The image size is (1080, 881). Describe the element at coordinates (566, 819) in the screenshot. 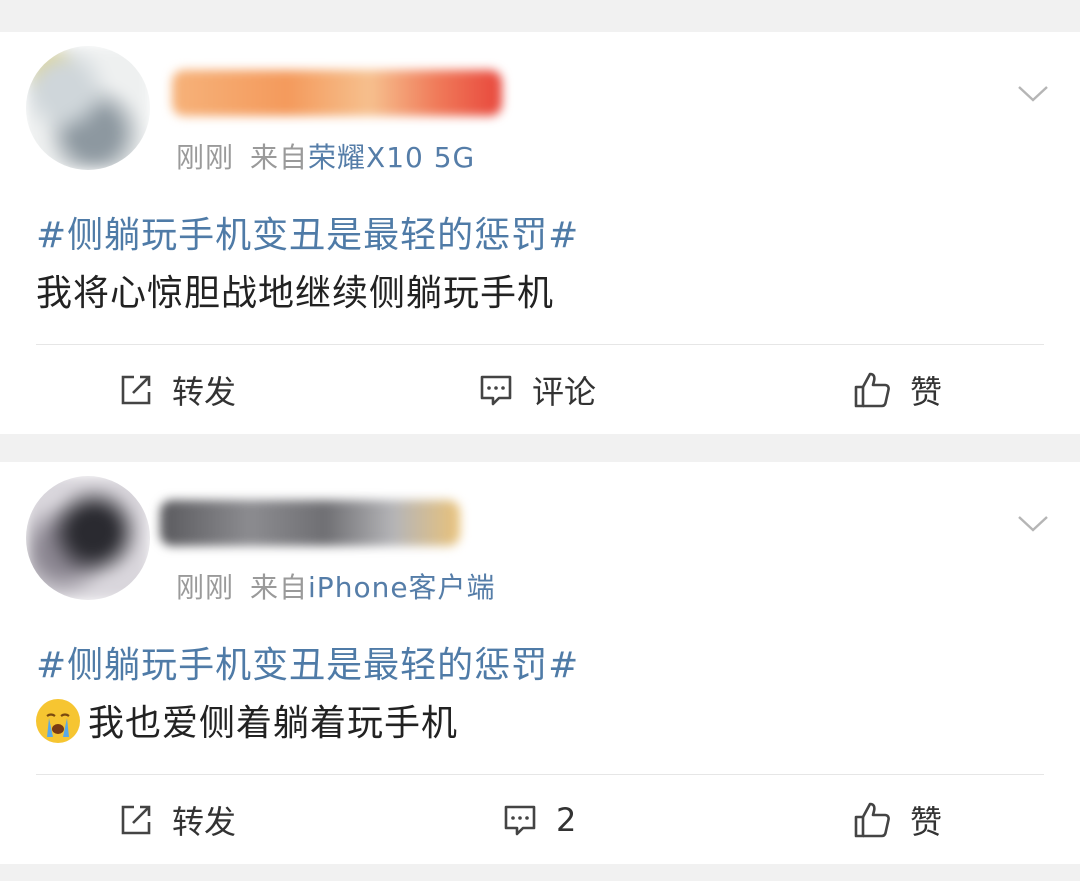

I see `comment-count: 2` at that location.